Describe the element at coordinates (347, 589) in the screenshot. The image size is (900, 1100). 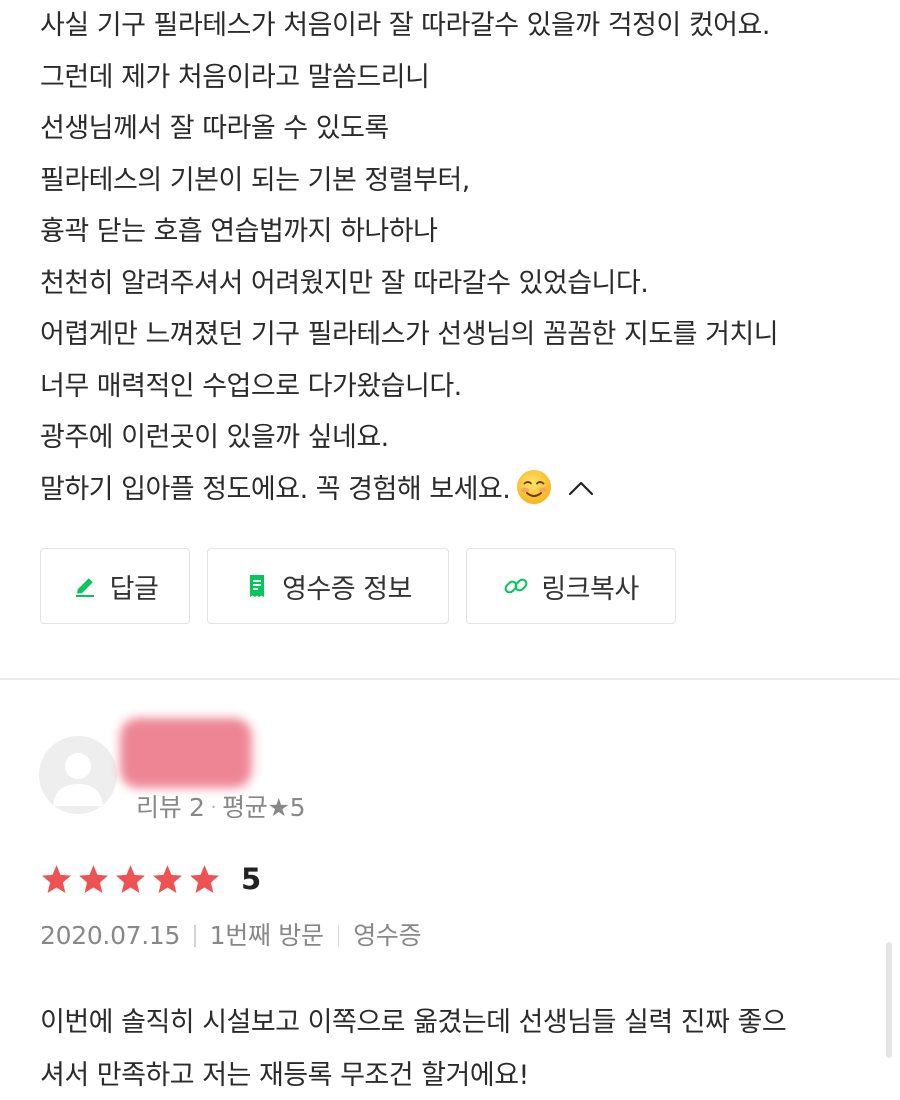
I see `receipt-info-label: 영수증 정보` at that location.